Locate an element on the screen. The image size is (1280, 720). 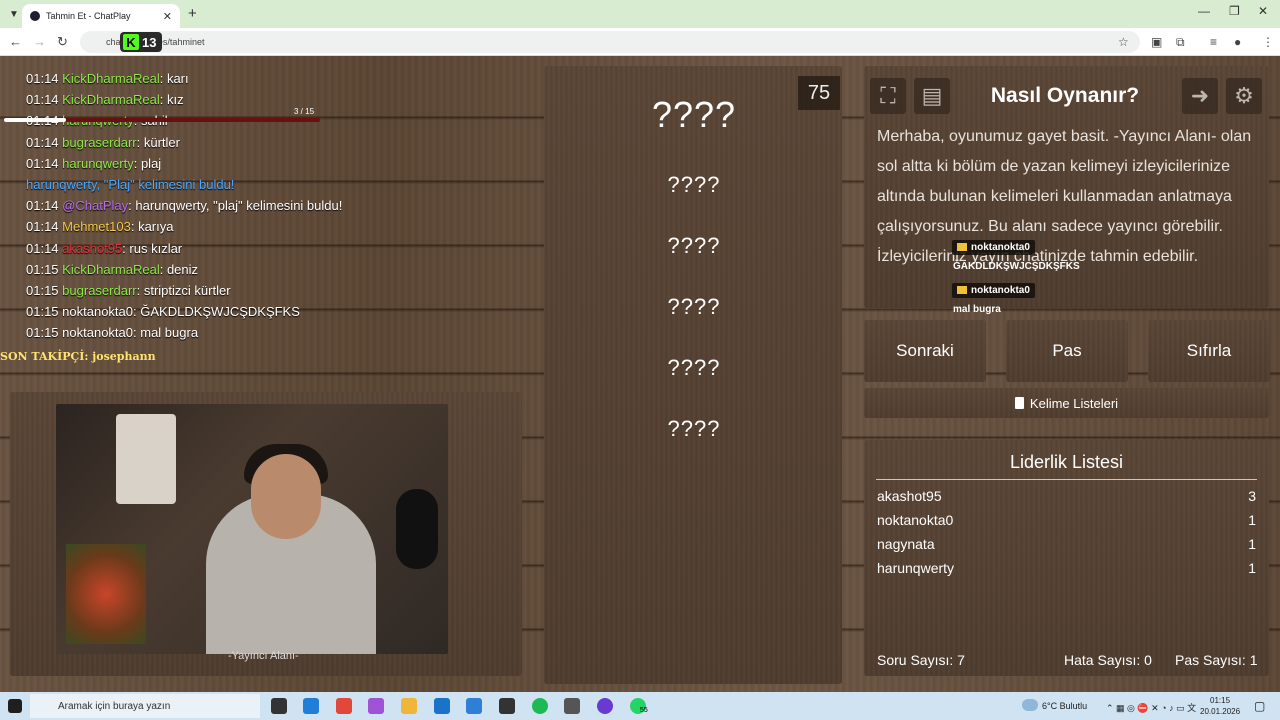
bookmark-star-icon: ☆ is located at coordinates (1123, 42).